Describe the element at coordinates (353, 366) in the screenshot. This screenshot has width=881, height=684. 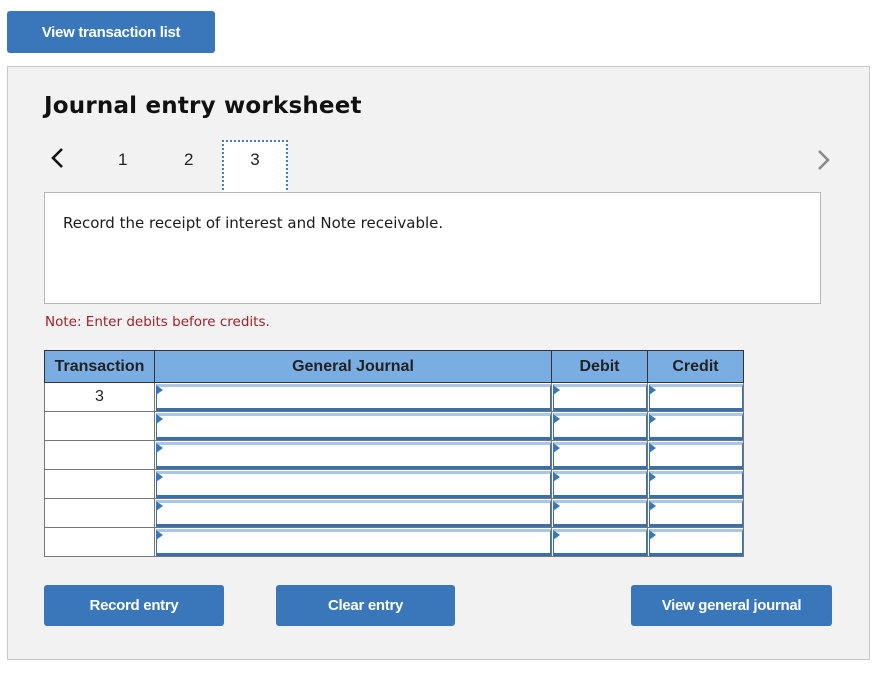
I see `header-general-journal: General Journal` at that location.